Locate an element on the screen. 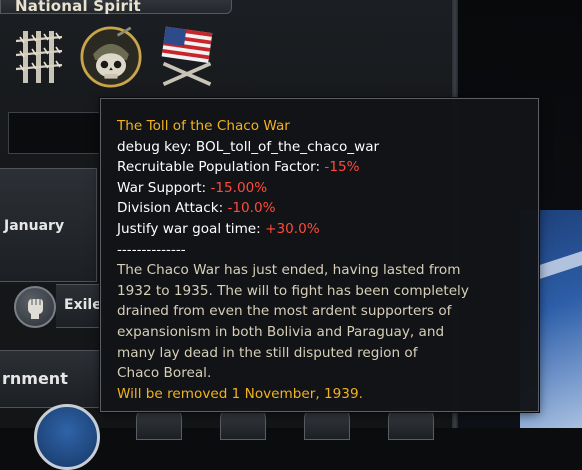 This screenshot has width=582, height=470. skull-helmet-spirit-icon is located at coordinates (111, 57).